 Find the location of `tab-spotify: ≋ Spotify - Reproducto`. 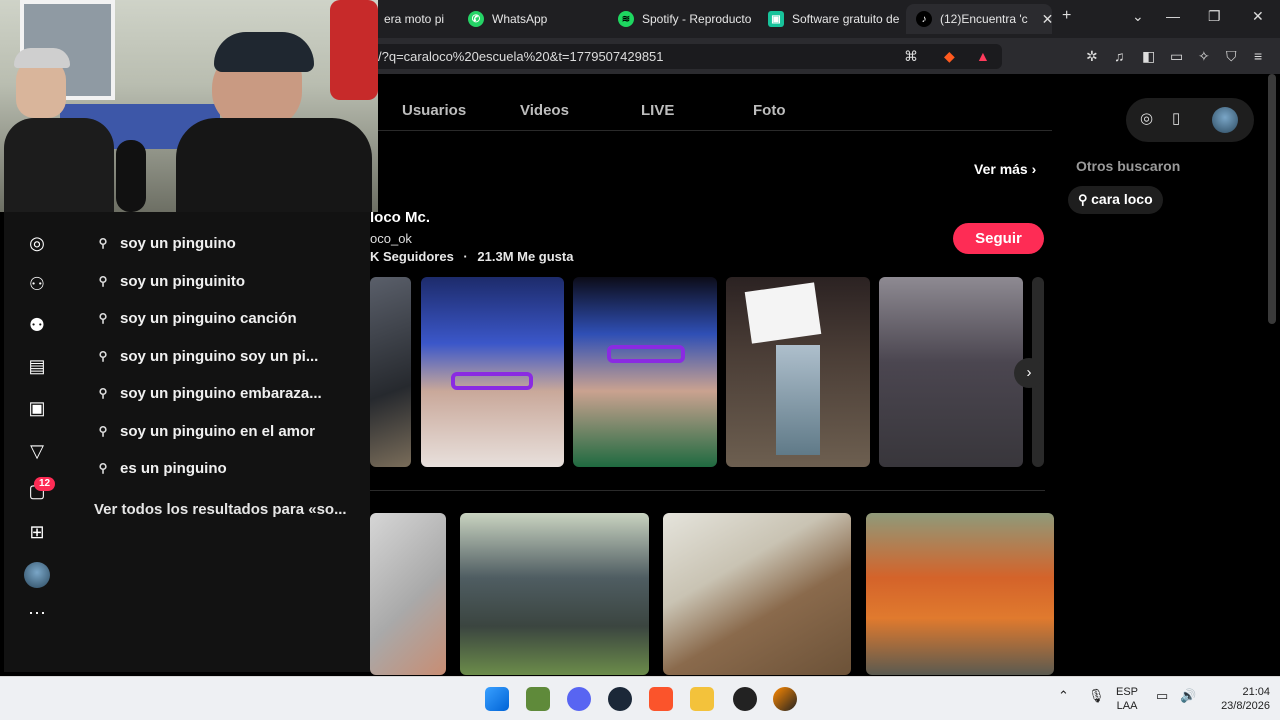

tab-spotify: ≋ Spotify - Reproducto is located at coordinates (681, 19).